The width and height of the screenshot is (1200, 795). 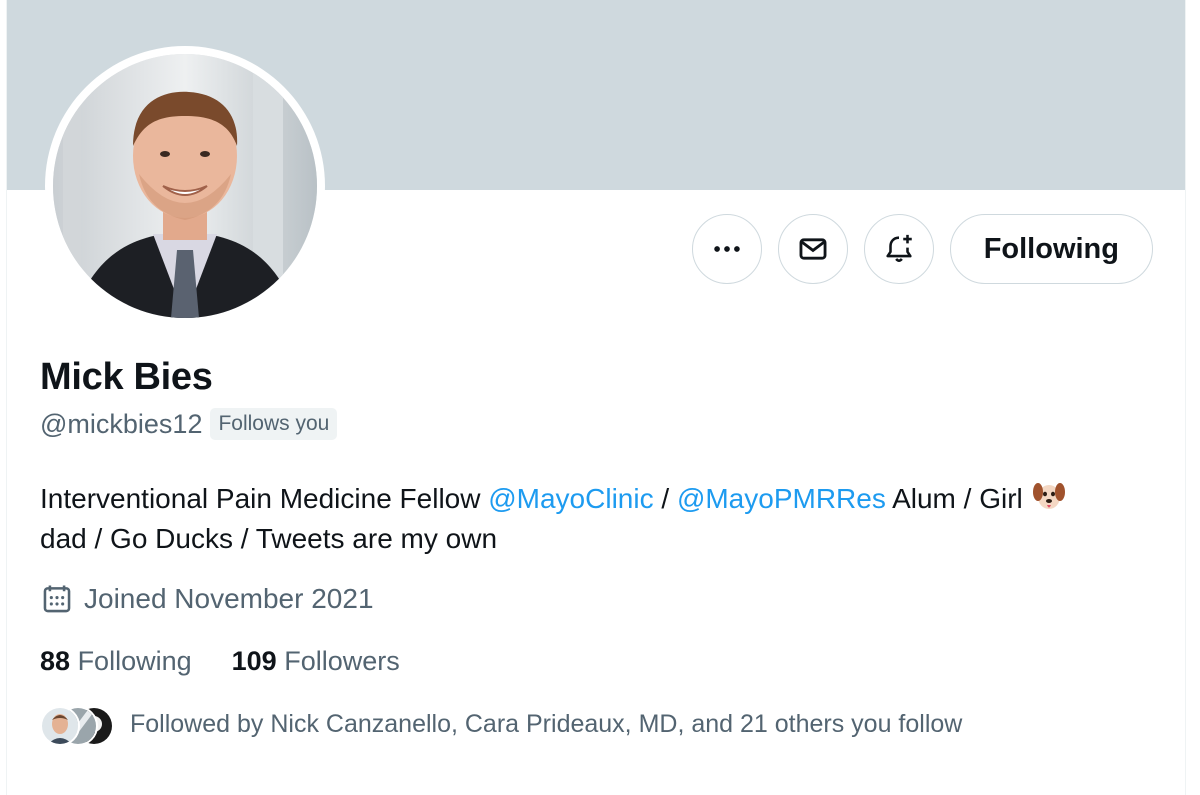 What do you see at coordinates (264, 498) in the screenshot?
I see `bio-text: Interventional Pain Medicine Fellow` at bounding box center [264, 498].